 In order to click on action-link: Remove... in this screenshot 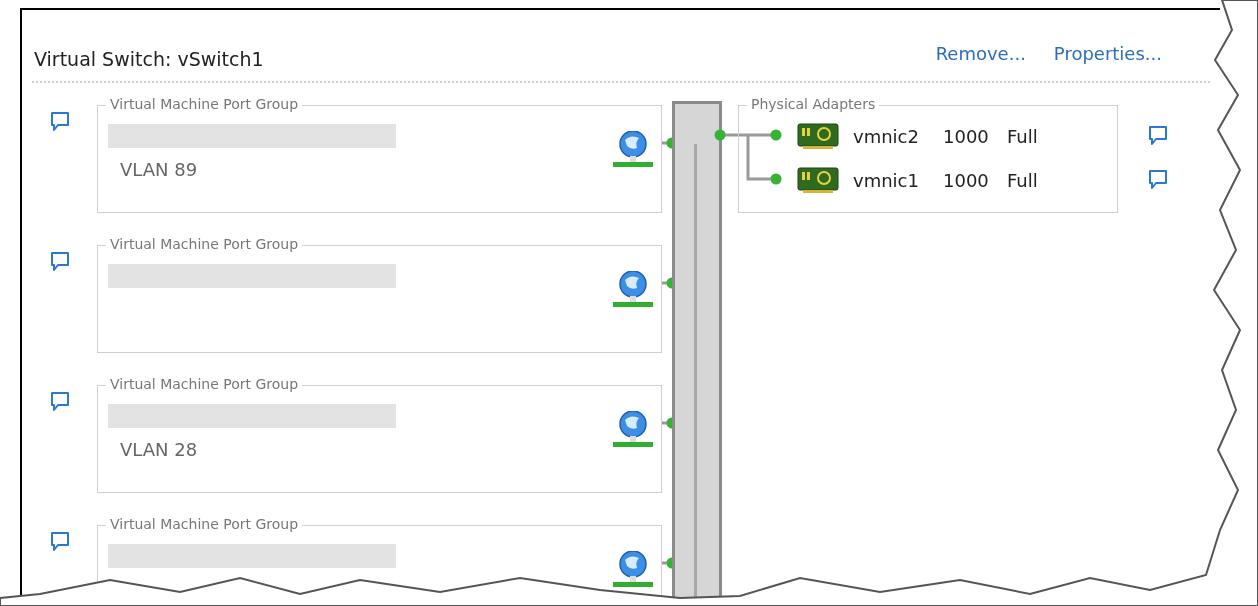, I will do `click(980, 53)`.